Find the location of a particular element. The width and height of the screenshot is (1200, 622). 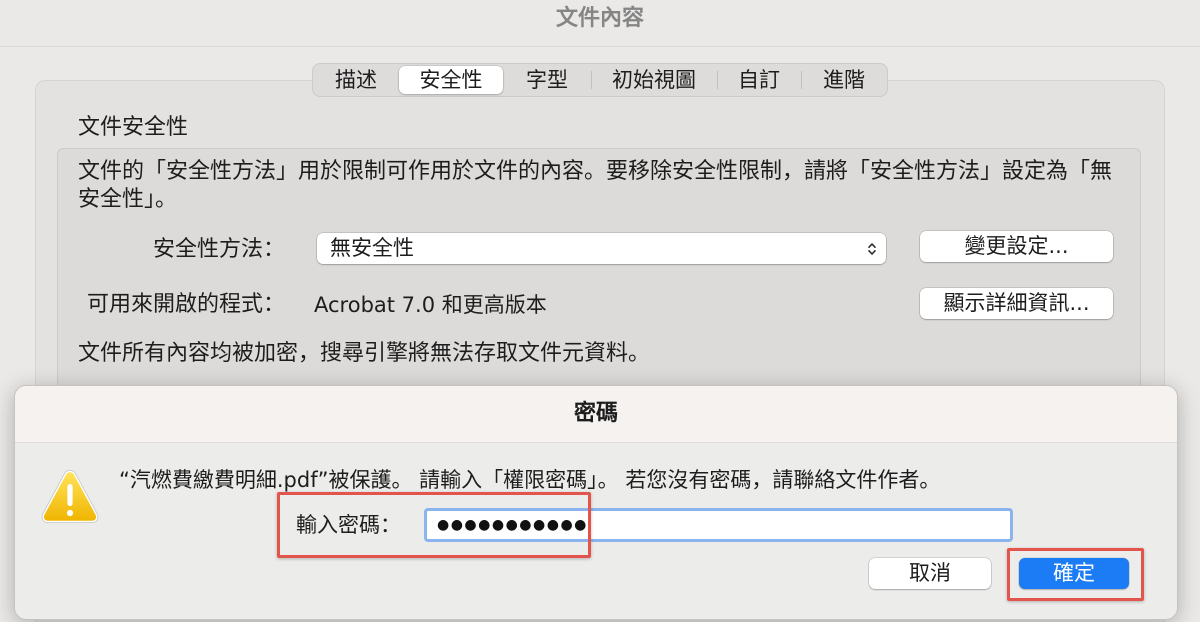

compatibility-value: Acrobat 7.0 和更高版本 is located at coordinates (430, 305).